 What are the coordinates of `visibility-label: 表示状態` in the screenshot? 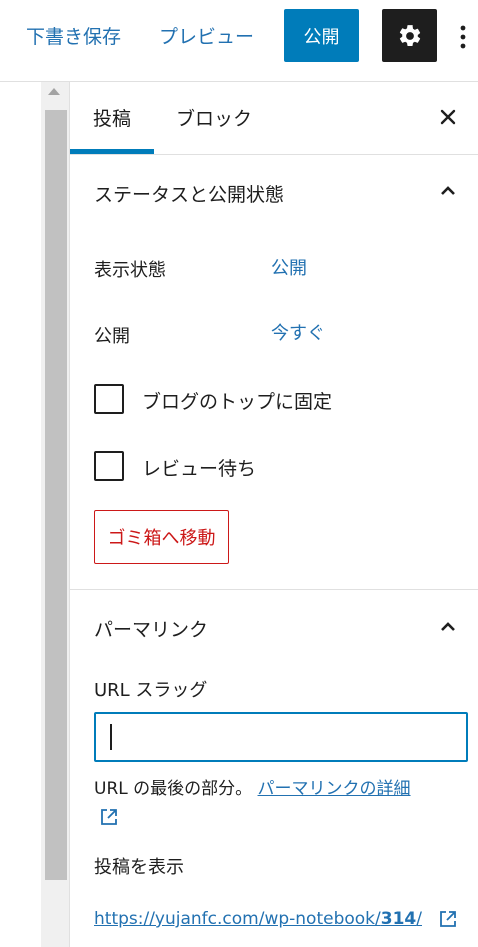 It's located at (130, 270).